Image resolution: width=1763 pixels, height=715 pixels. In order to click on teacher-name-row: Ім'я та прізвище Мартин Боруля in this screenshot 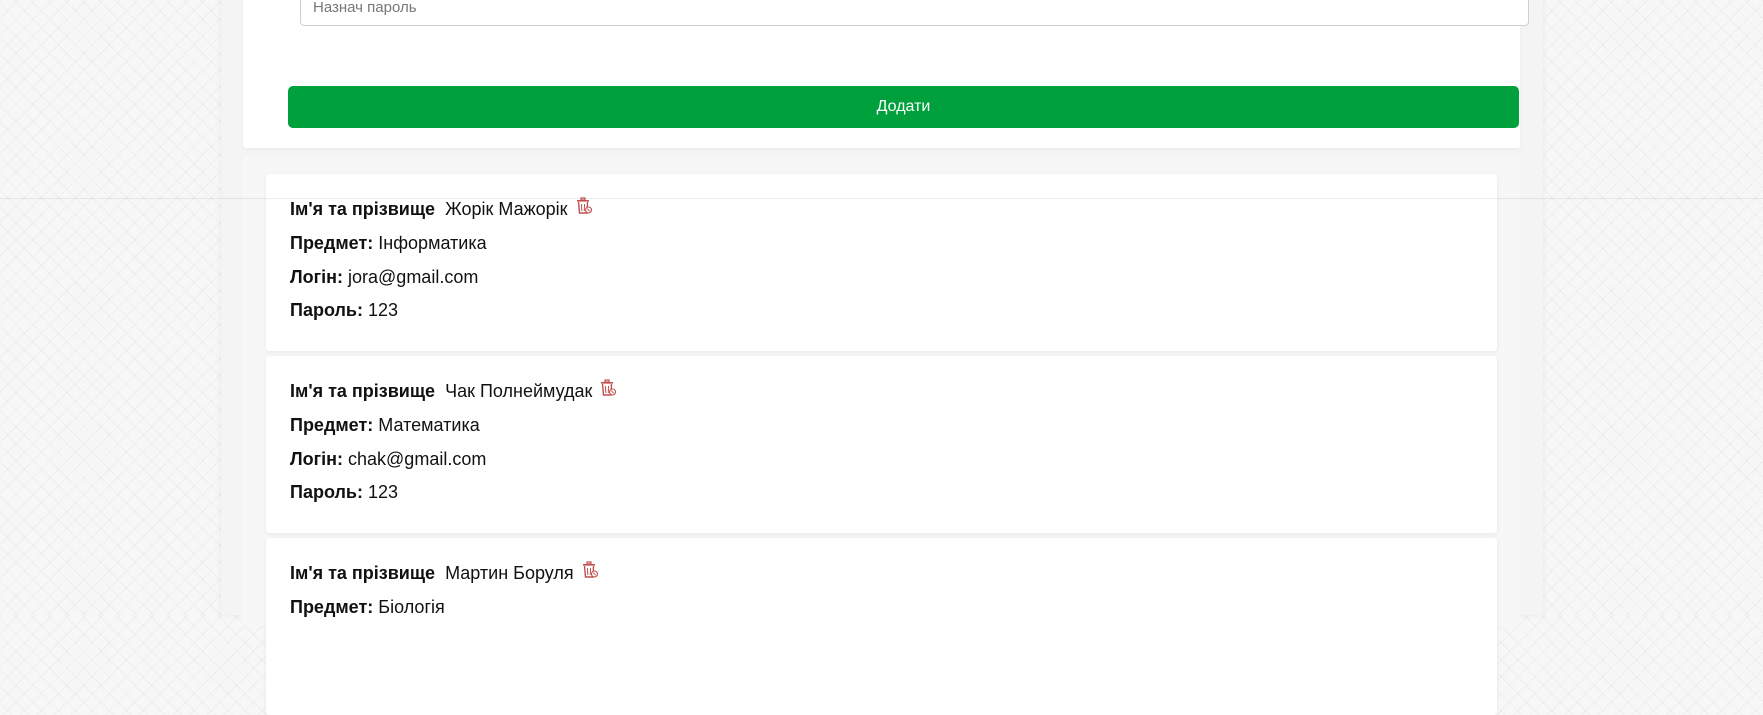, I will do `click(444, 573)`.